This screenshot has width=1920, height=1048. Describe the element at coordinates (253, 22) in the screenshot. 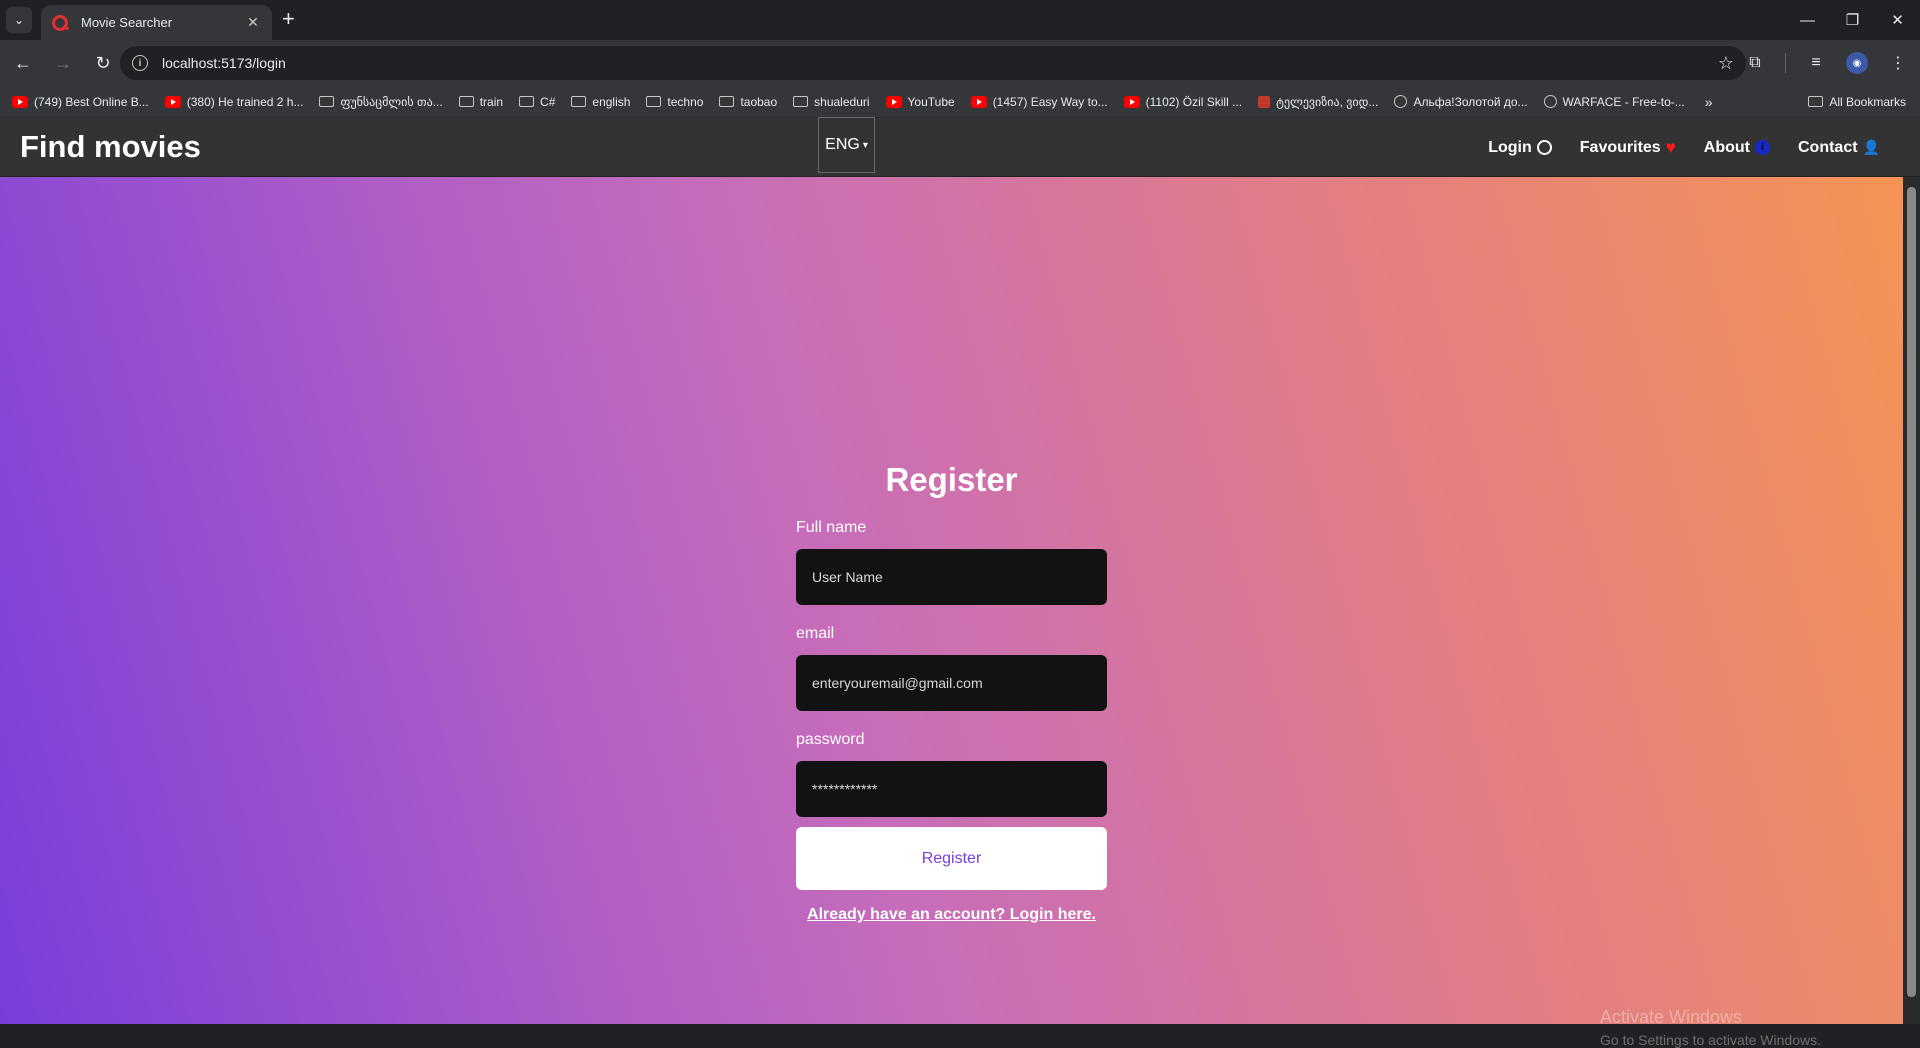

I see `close-tab-icon: ✕` at that location.